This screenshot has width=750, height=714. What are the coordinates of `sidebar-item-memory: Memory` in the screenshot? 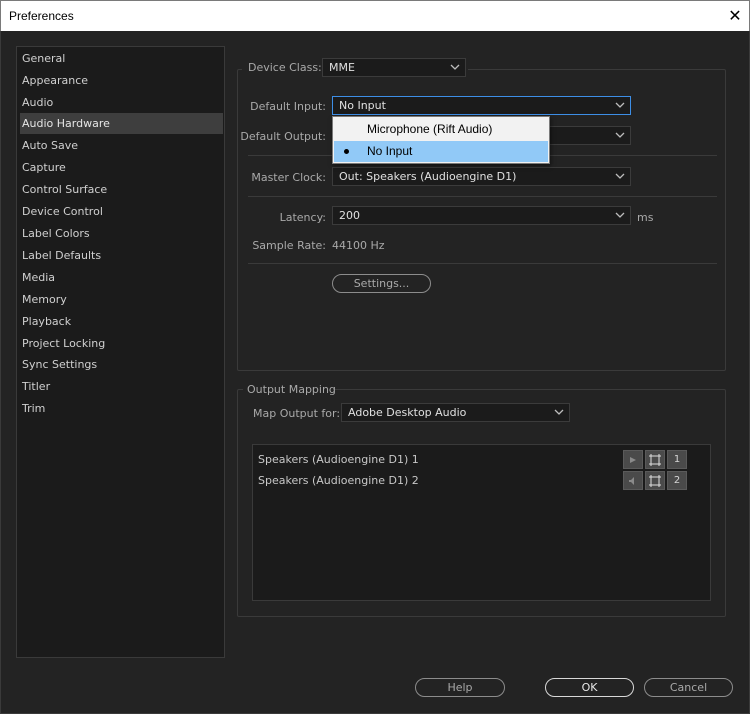 It's located at (121, 299).